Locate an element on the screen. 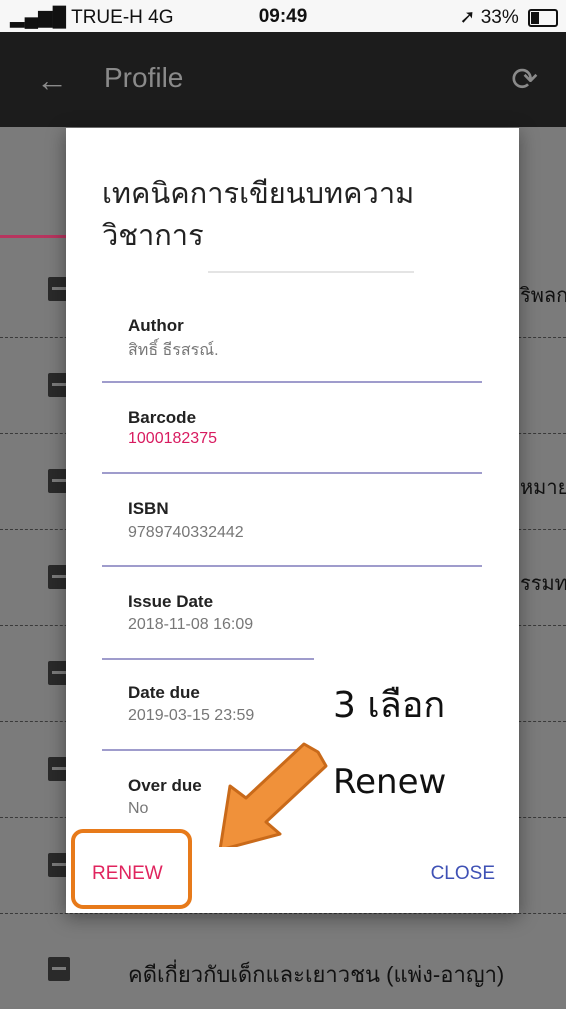 The width and height of the screenshot is (566, 1009). field-value: 1000182375 is located at coordinates (172, 438).